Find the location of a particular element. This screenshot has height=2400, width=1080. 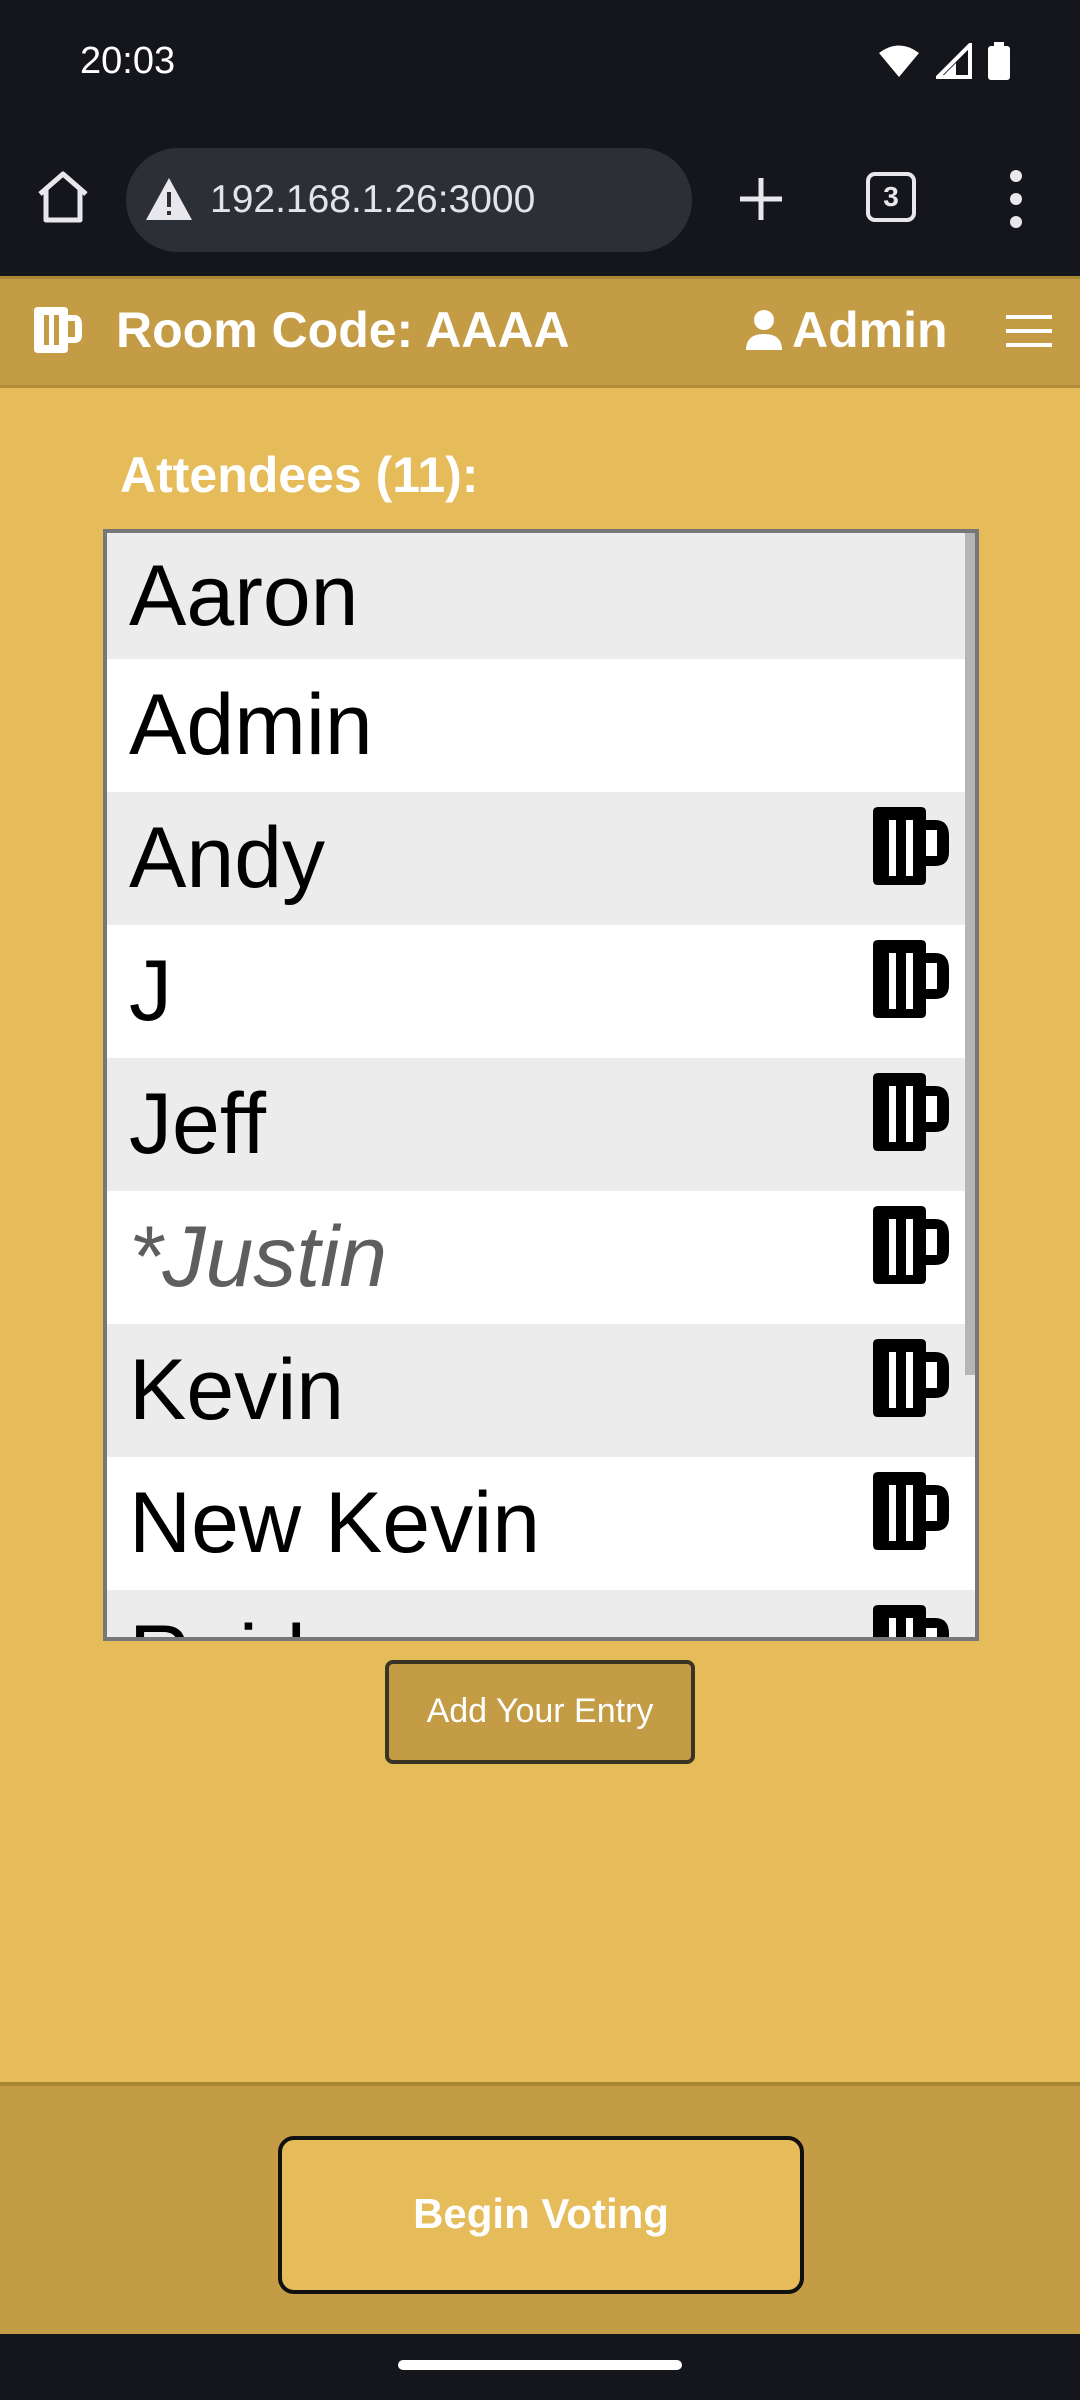

attendee-name: Admin is located at coordinates (251, 725).